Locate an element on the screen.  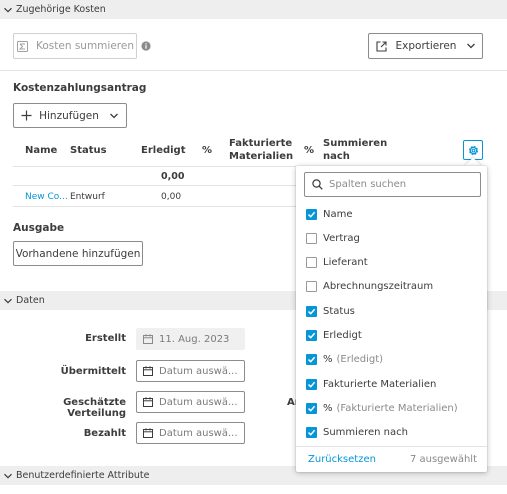
row-status: Entwurf is located at coordinates (87, 197).